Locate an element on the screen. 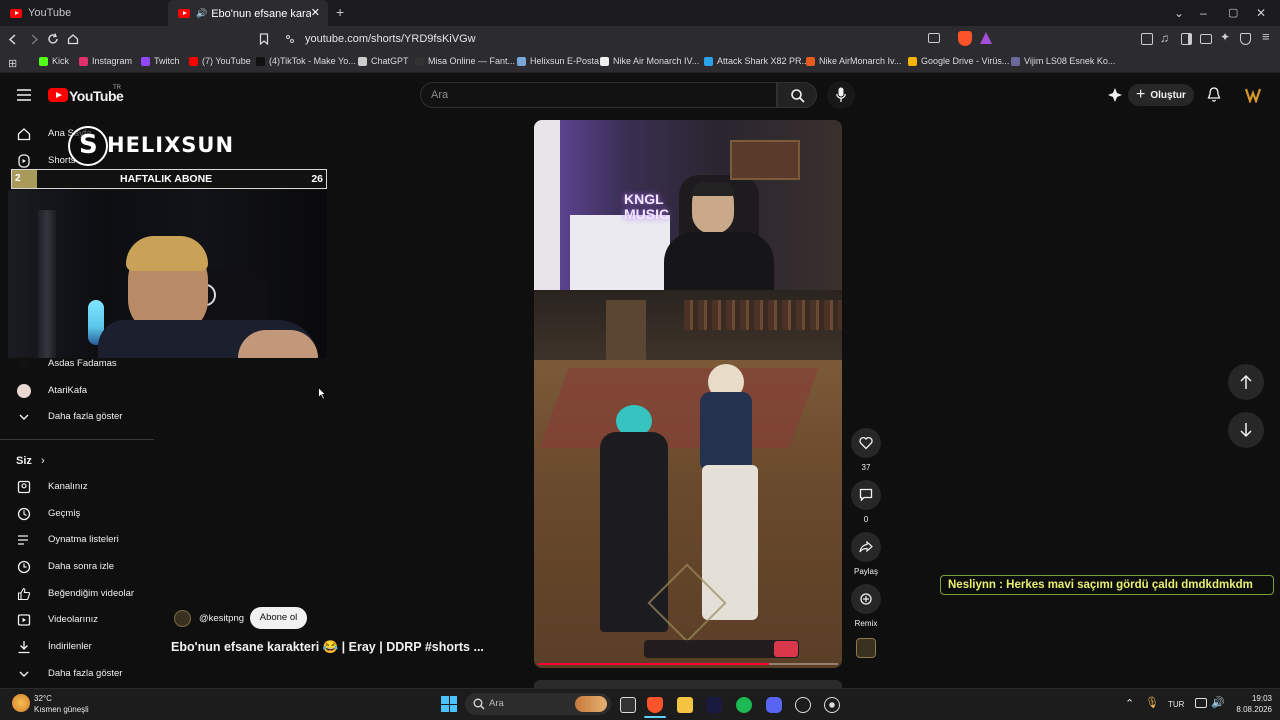 Image resolution: width=1280 pixels, height=720 pixels. arrow-down-icon is located at coordinates (1246, 430).